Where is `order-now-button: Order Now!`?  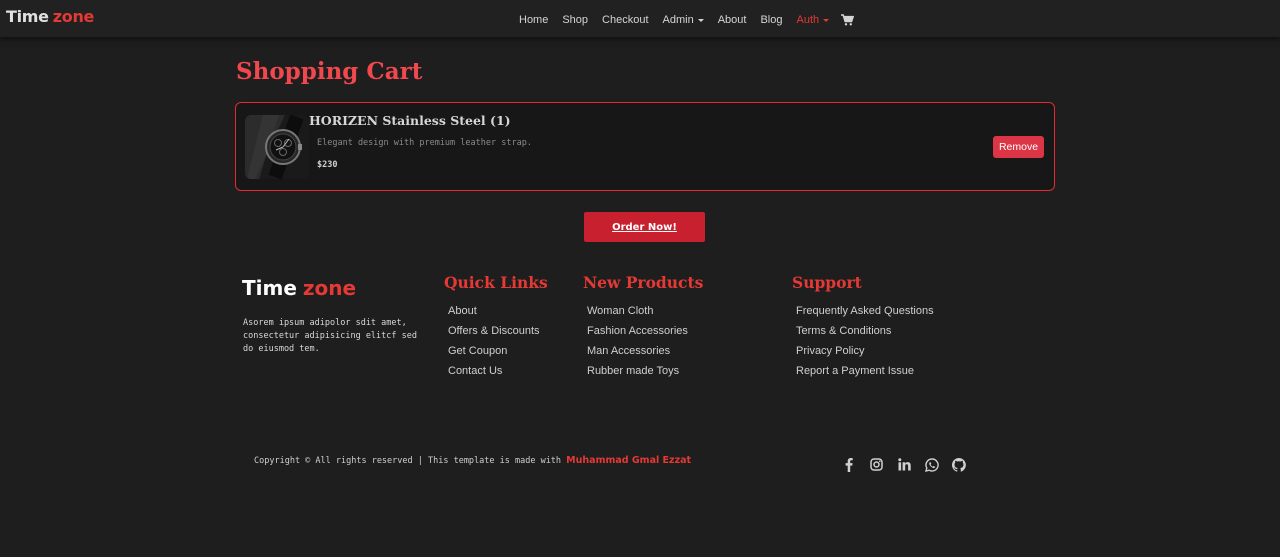 order-now-button: Order Now! is located at coordinates (644, 227).